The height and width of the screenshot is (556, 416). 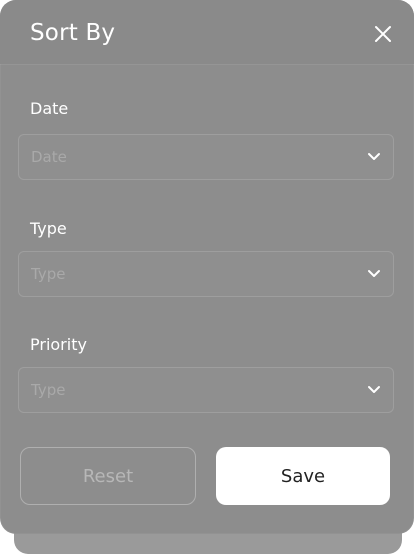 I want to click on modal-header: Sort By, so click(x=207, y=32).